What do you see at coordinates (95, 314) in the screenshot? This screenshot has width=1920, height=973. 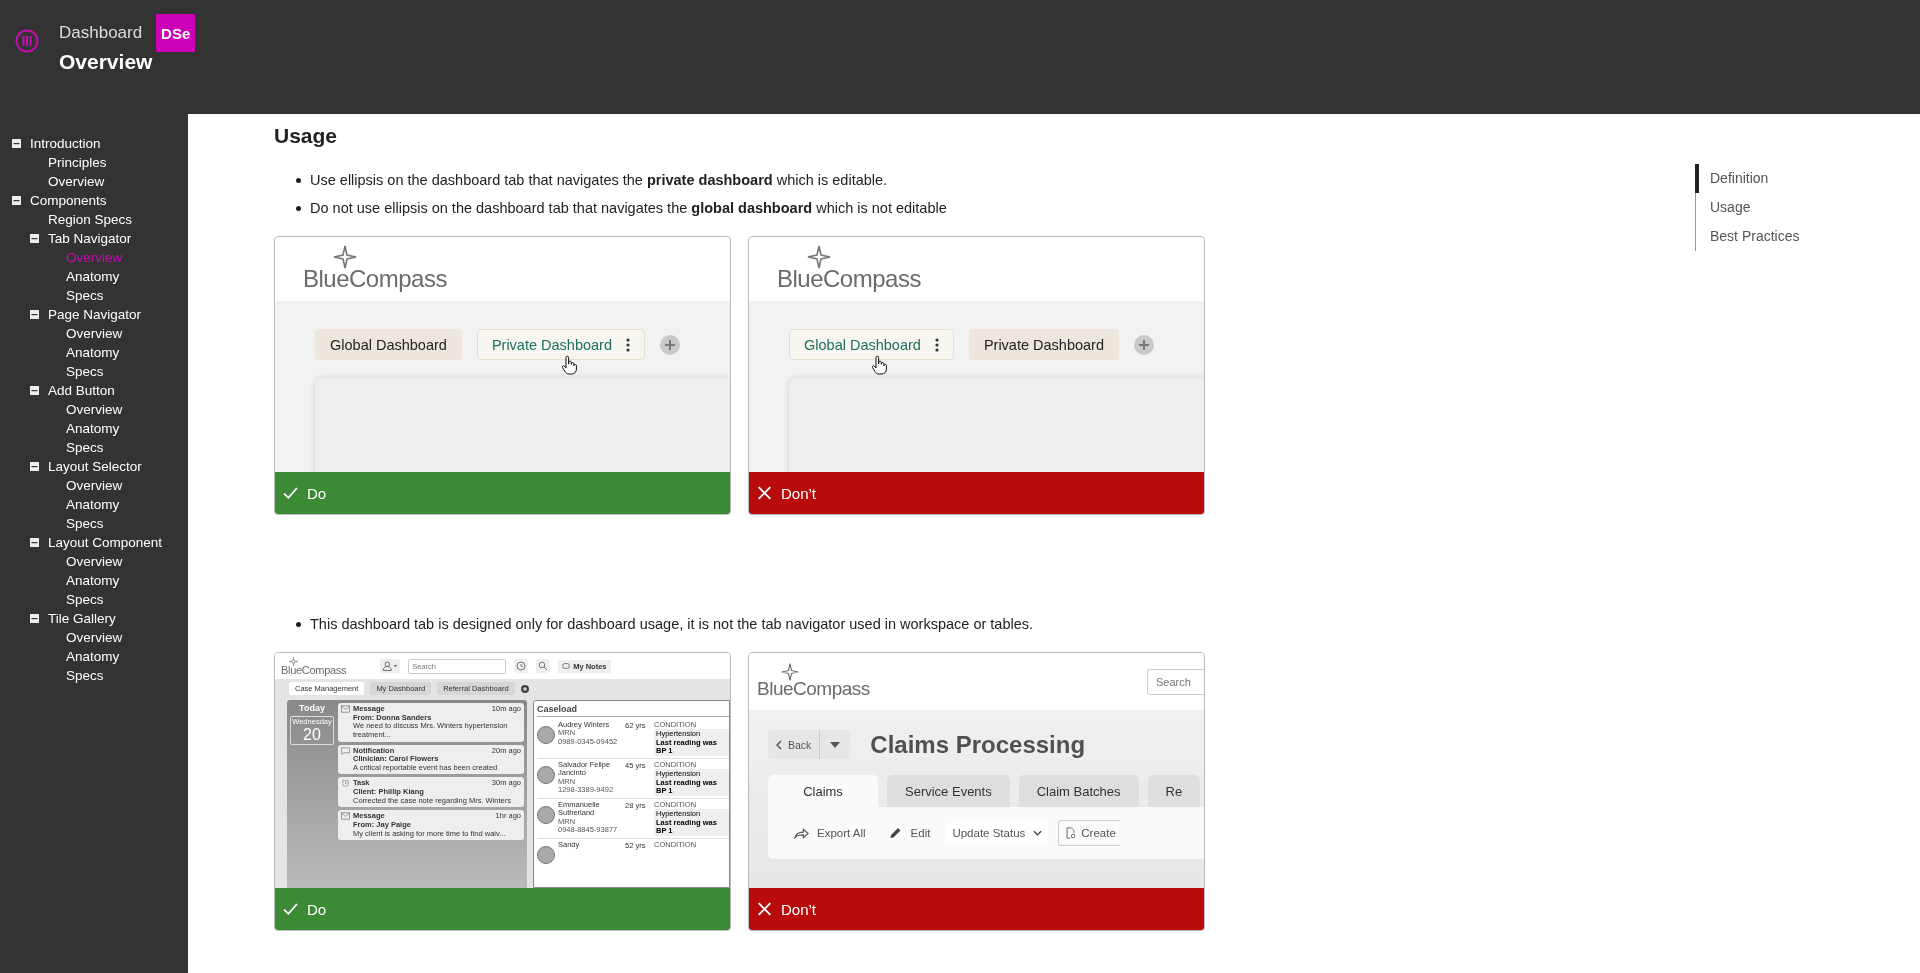 I see `sidebar-item: Page Navigator` at bounding box center [95, 314].